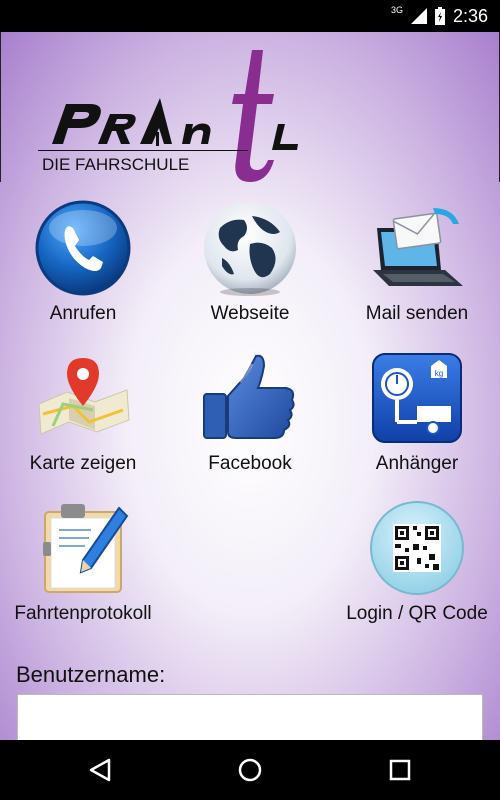  Describe the element at coordinates (418, 16) in the screenshot. I see `signal-icon` at that location.